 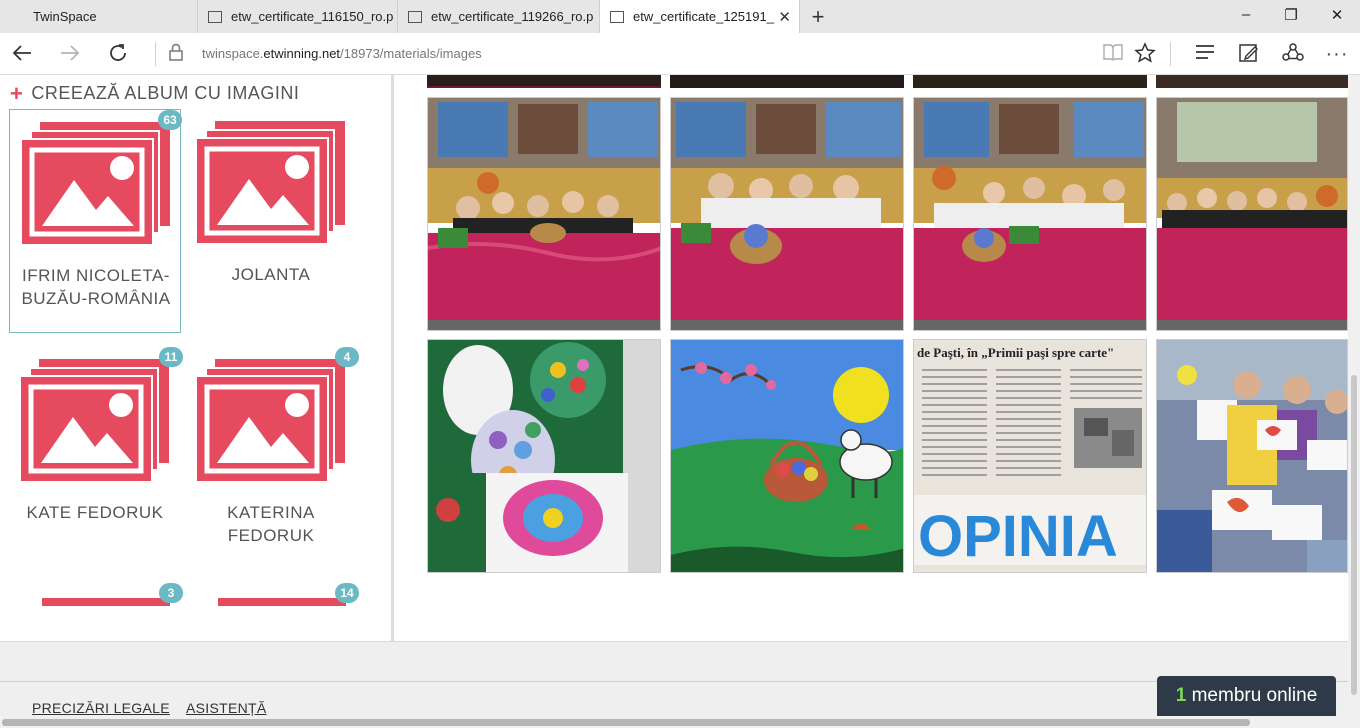 I want to click on tab-certificate-119266: etw_certificate_119266_ro.p, so click(x=499, y=16).